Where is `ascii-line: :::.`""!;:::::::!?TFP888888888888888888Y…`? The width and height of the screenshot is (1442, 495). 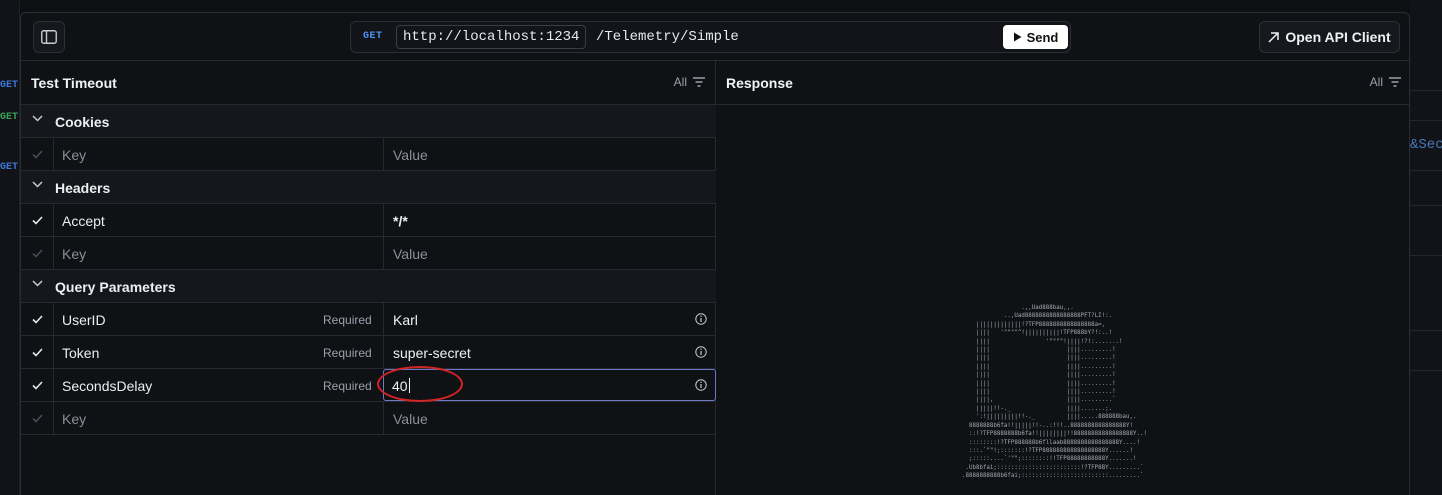
ascii-line: :::.`""!;:::::::!?TFP888888888888888888Y… is located at coordinates (1048, 450).